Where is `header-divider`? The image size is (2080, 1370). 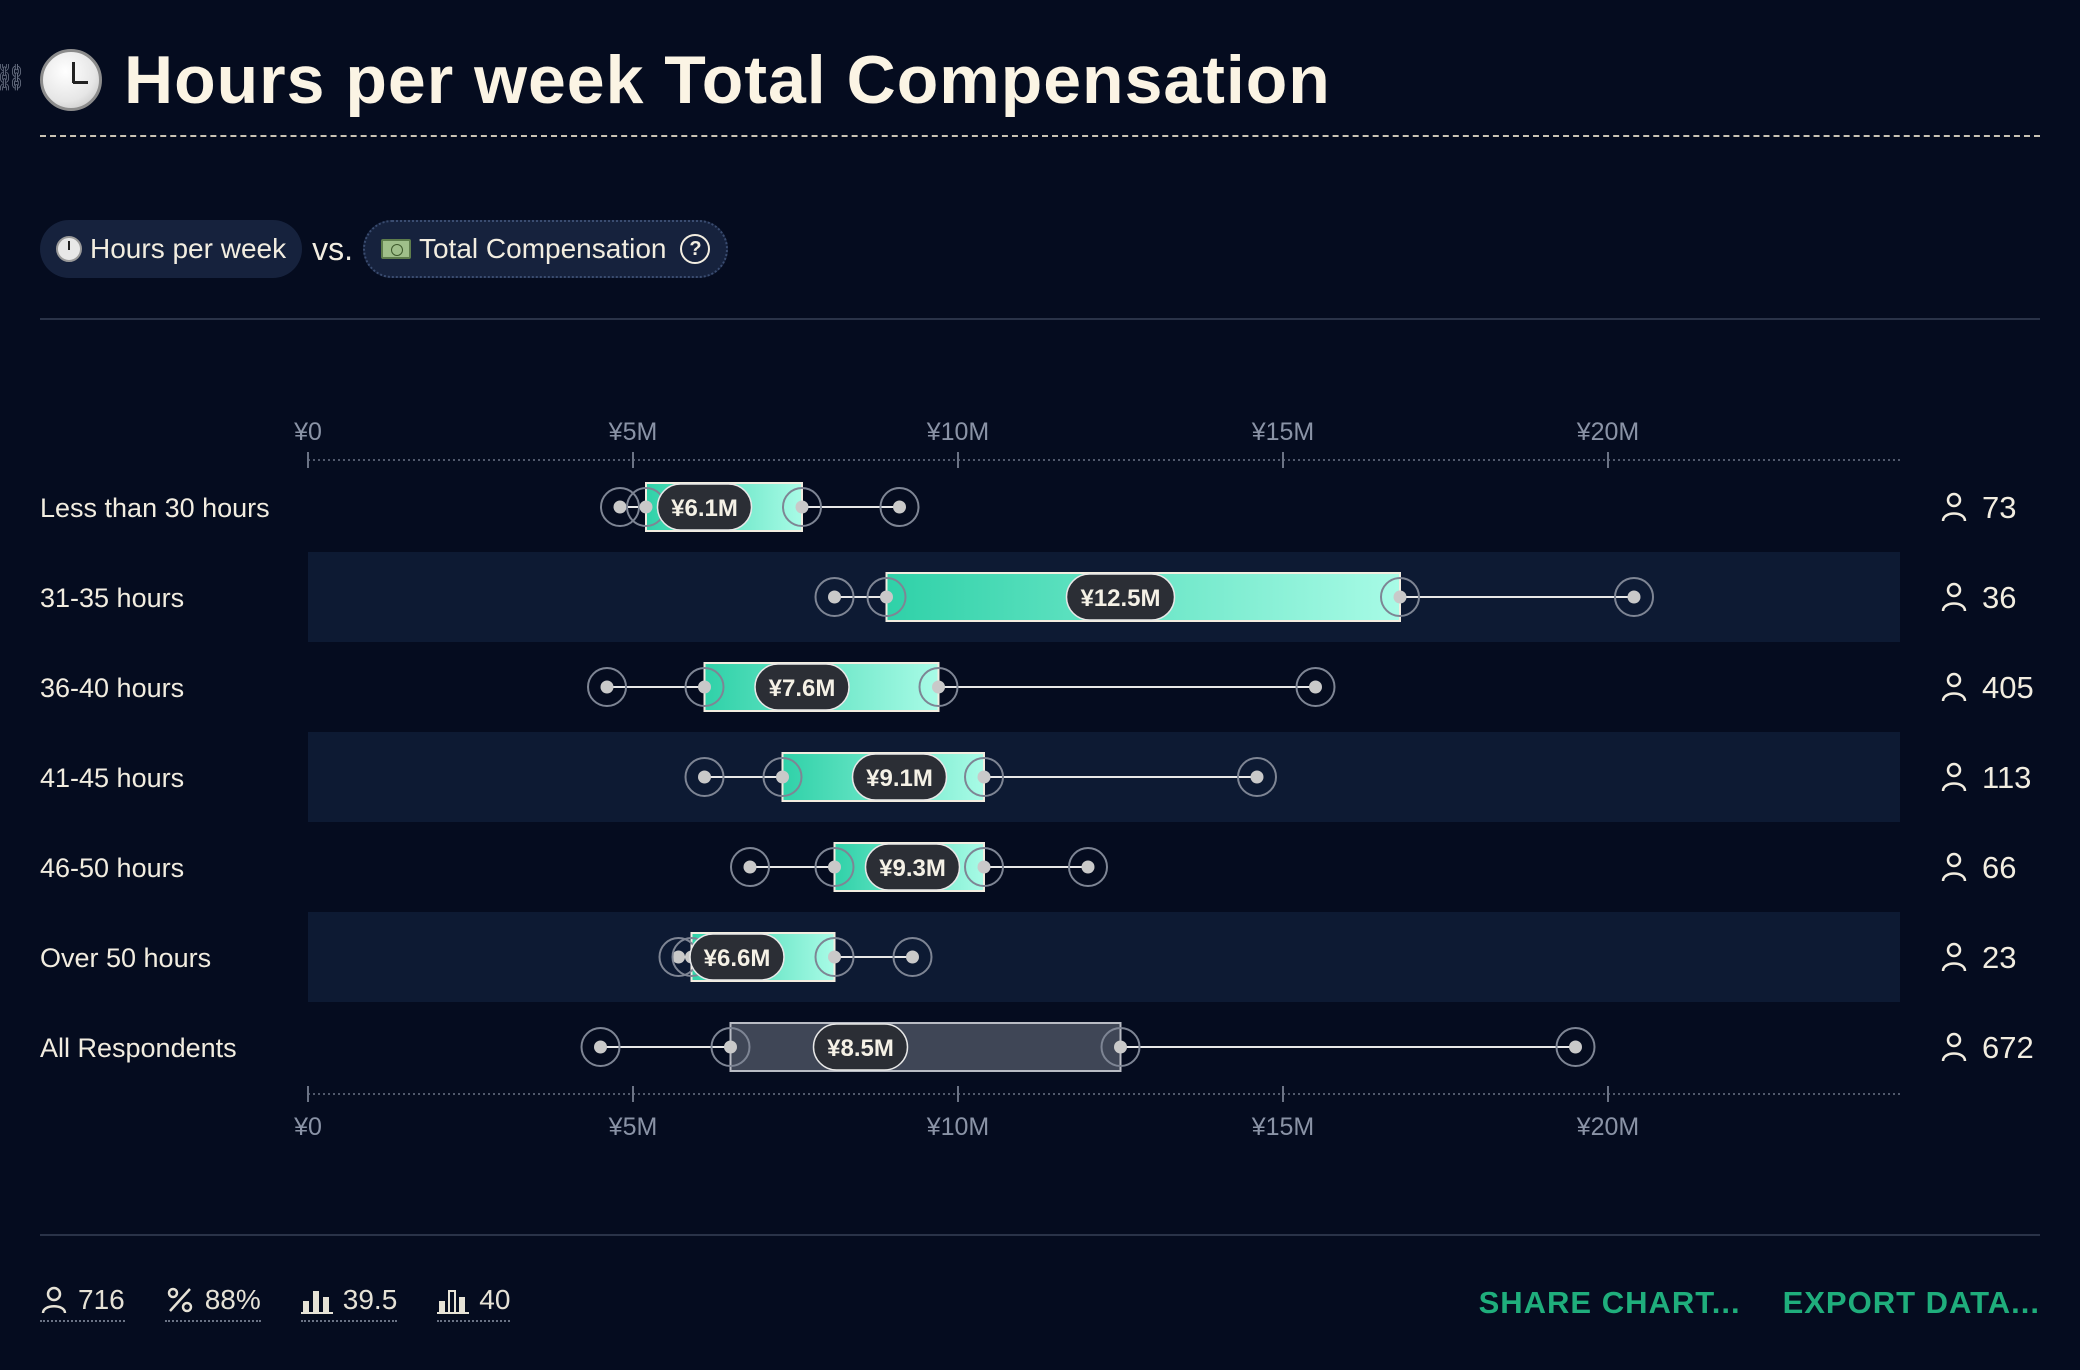
header-divider is located at coordinates (1040, 319).